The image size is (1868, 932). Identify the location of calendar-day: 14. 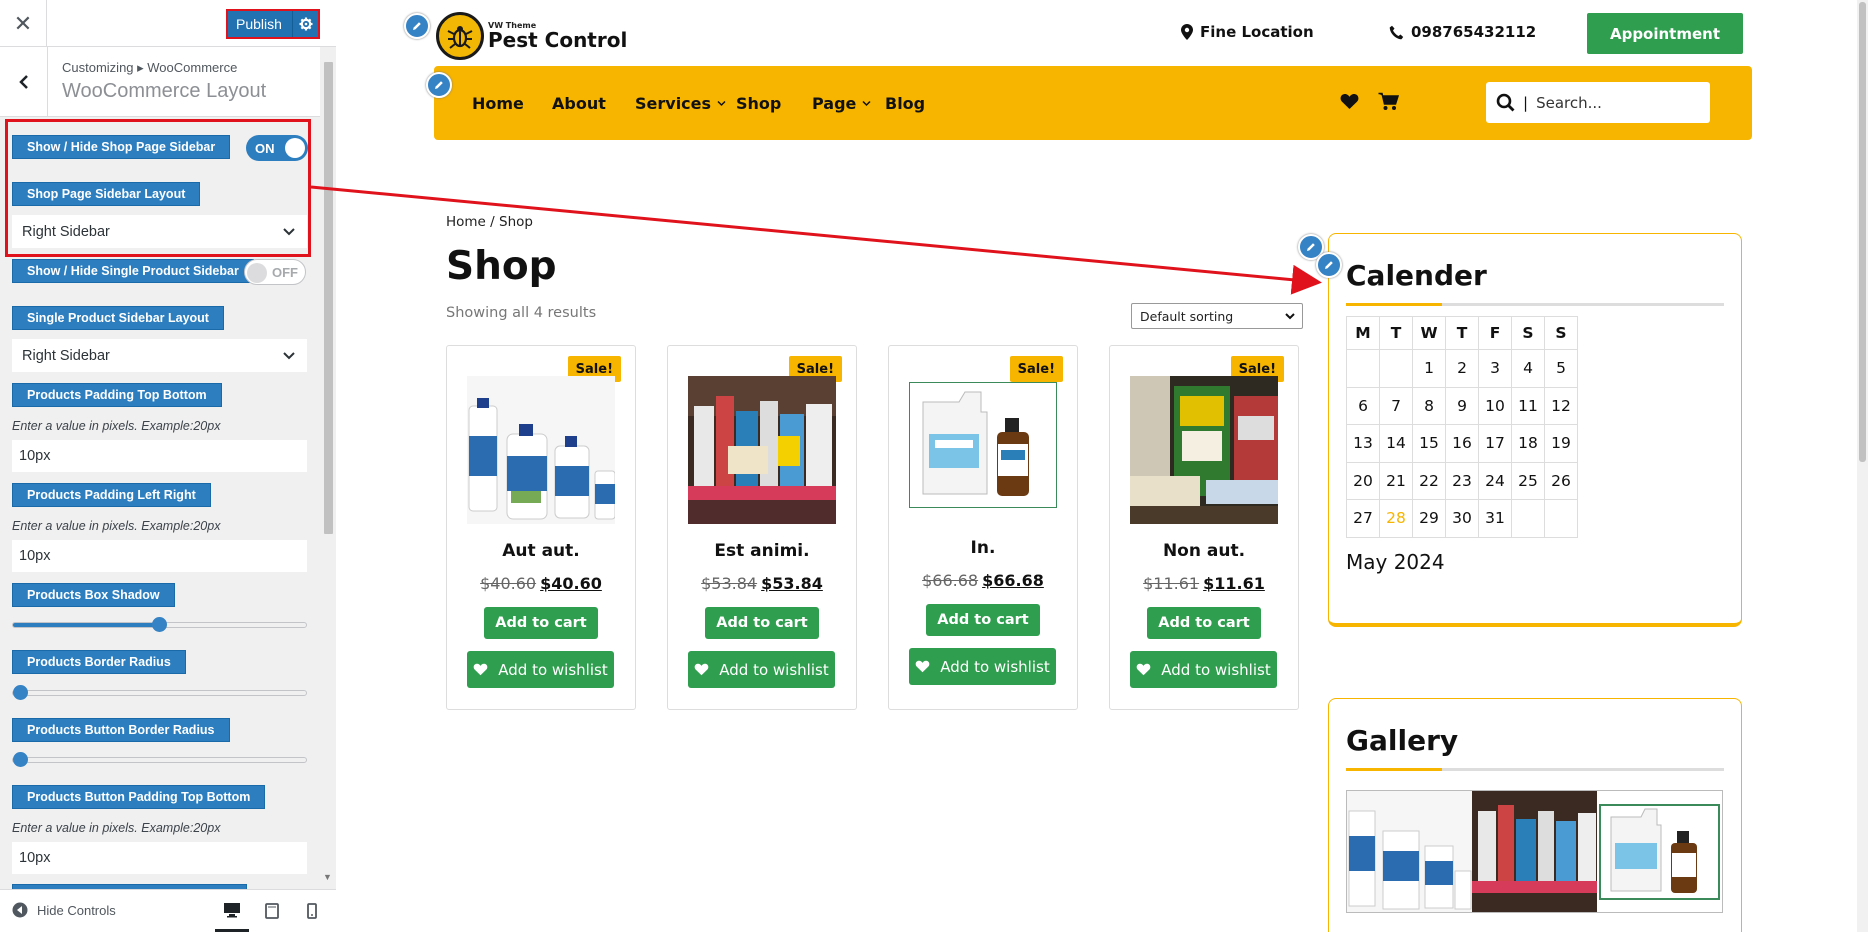
(1396, 443).